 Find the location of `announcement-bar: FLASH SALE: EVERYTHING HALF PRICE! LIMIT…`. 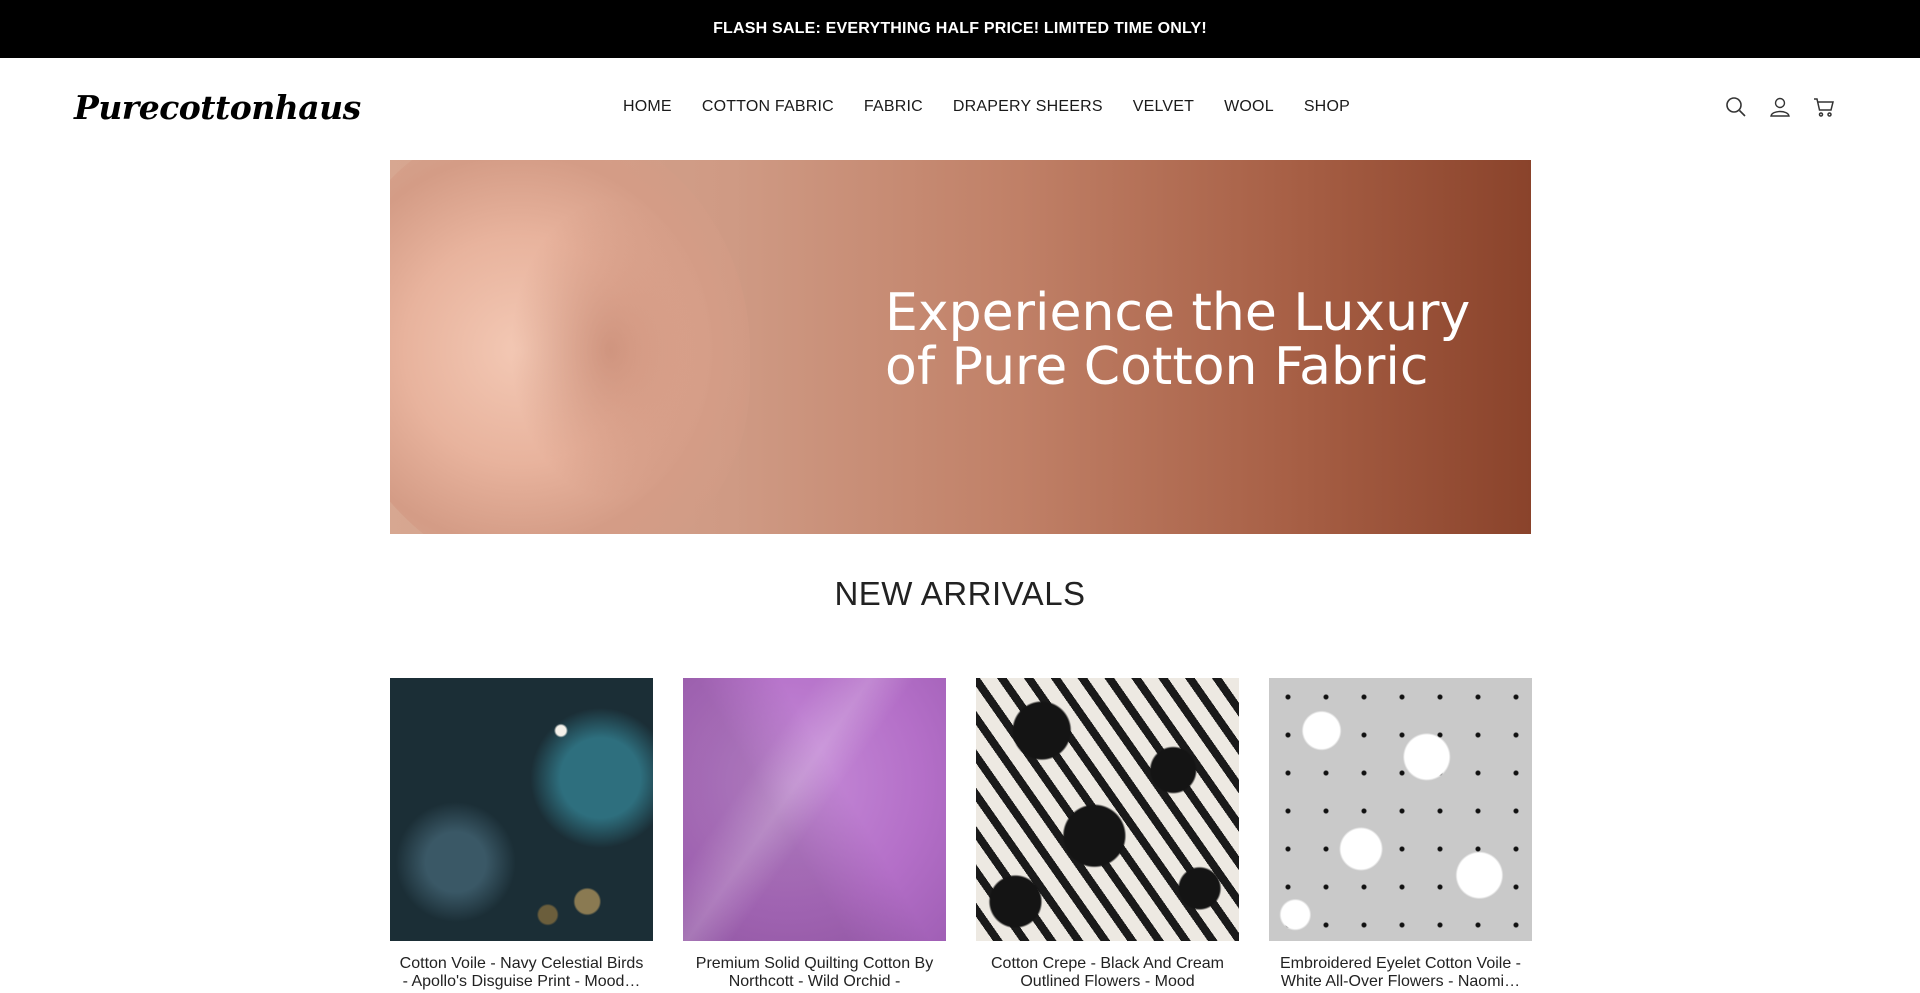

announcement-bar: FLASH SALE: EVERYTHING HALF PRICE! LIMIT… is located at coordinates (960, 29).